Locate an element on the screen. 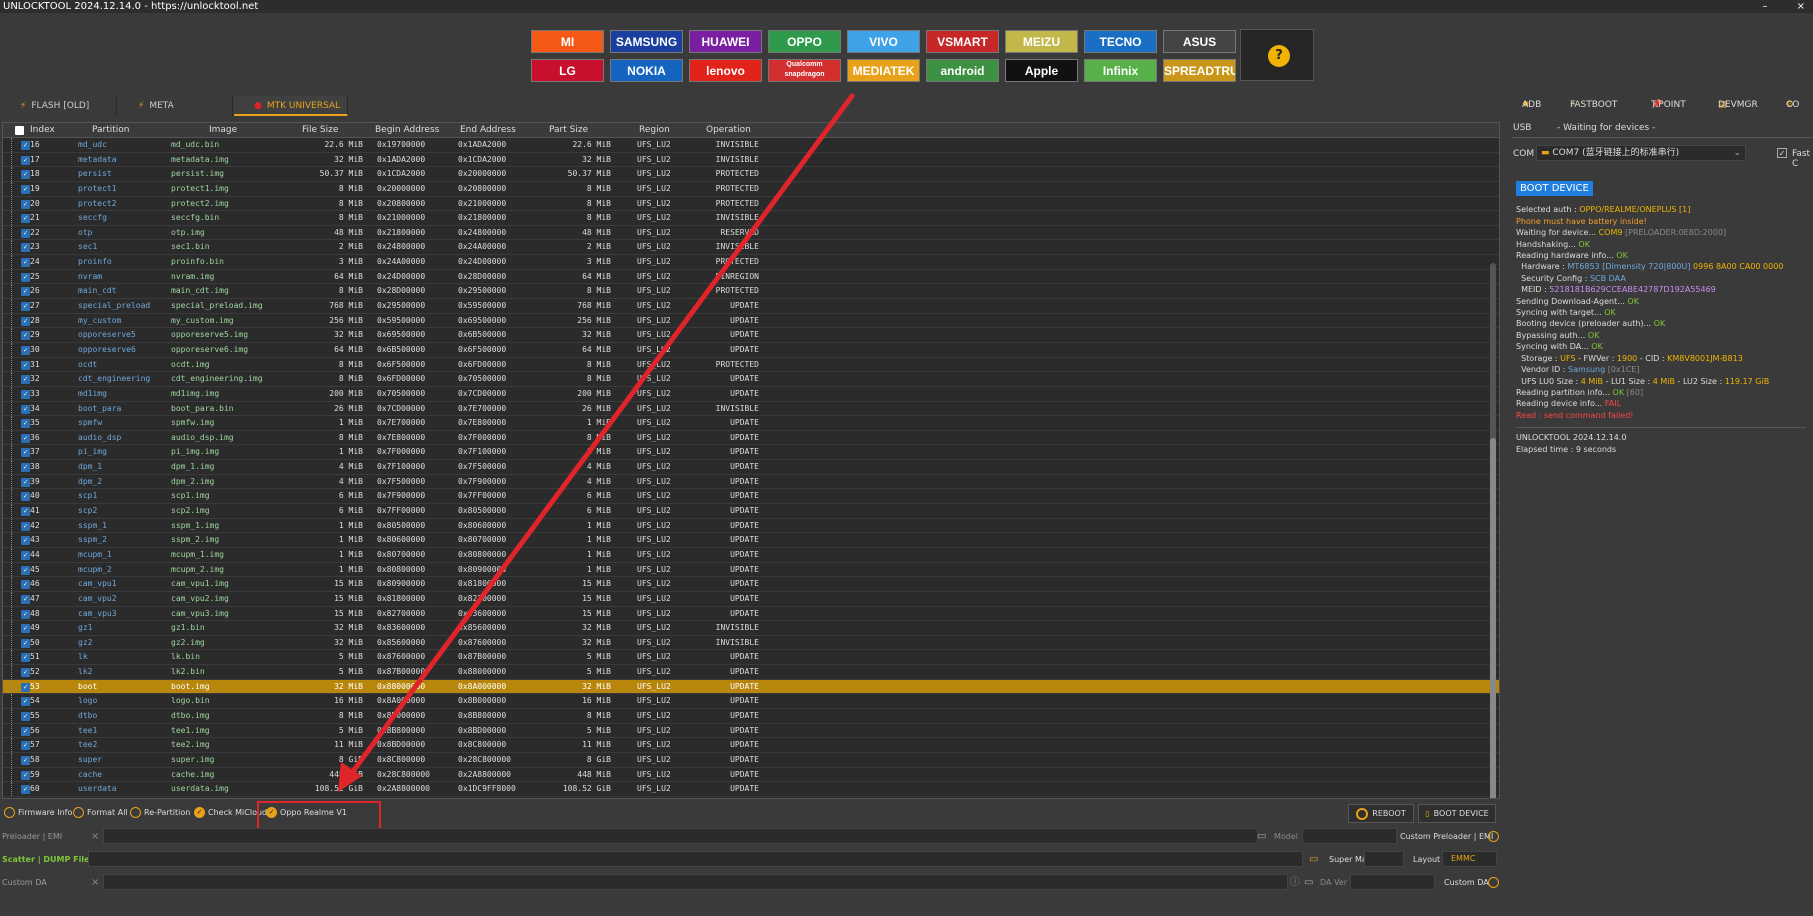 The height and width of the screenshot is (916, 1813). re-partition-option: Re-Partition is located at coordinates (160, 813).